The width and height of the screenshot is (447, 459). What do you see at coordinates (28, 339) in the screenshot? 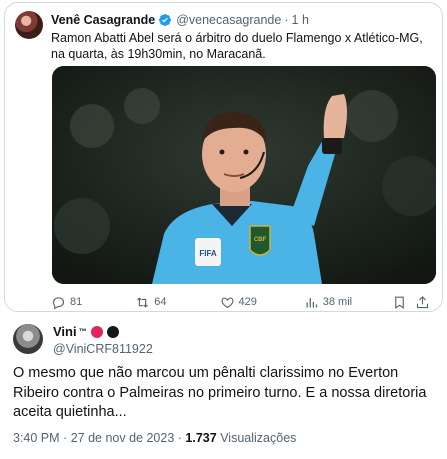
I see `reply-author-avatar` at bounding box center [28, 339].